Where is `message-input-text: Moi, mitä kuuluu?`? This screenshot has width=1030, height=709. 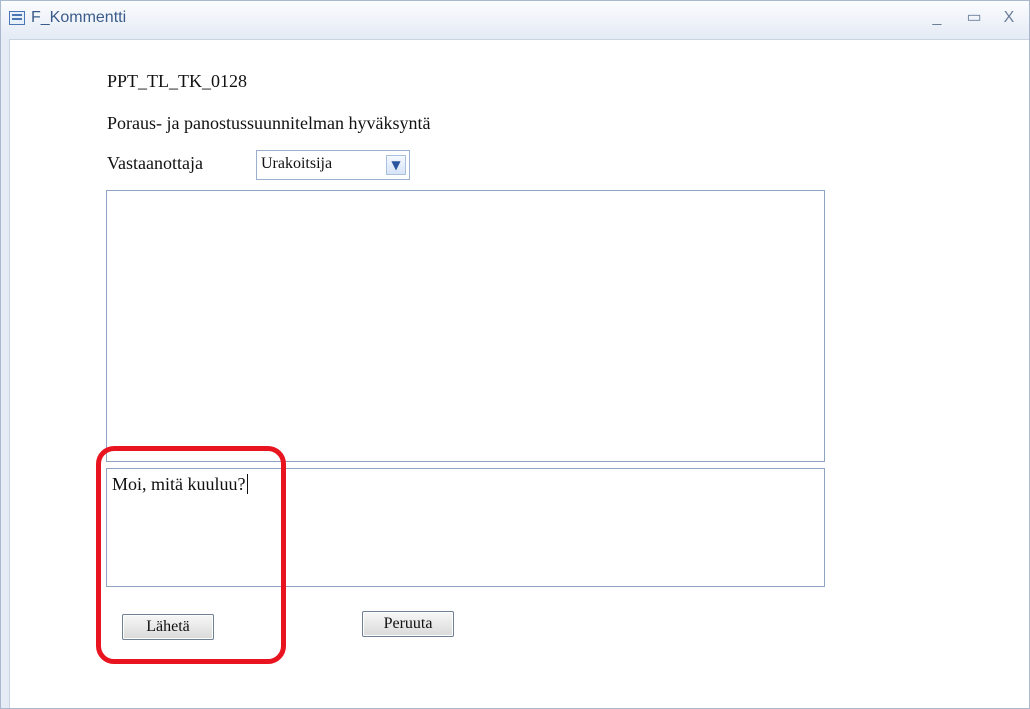
message-input-text: Moi, mitä kuuluu? is located at coordinates (180, 484).